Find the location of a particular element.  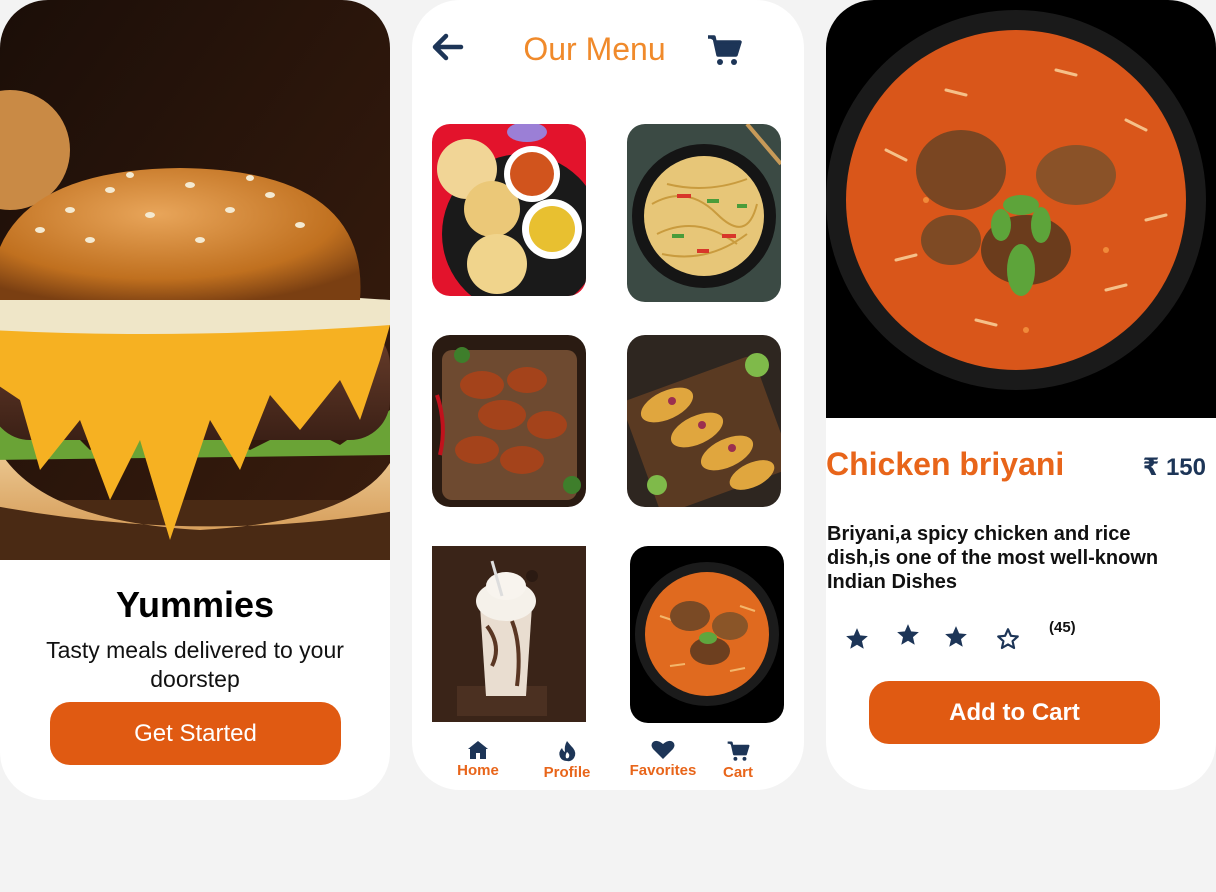

tacos-image is located at coordinates (704, 421).